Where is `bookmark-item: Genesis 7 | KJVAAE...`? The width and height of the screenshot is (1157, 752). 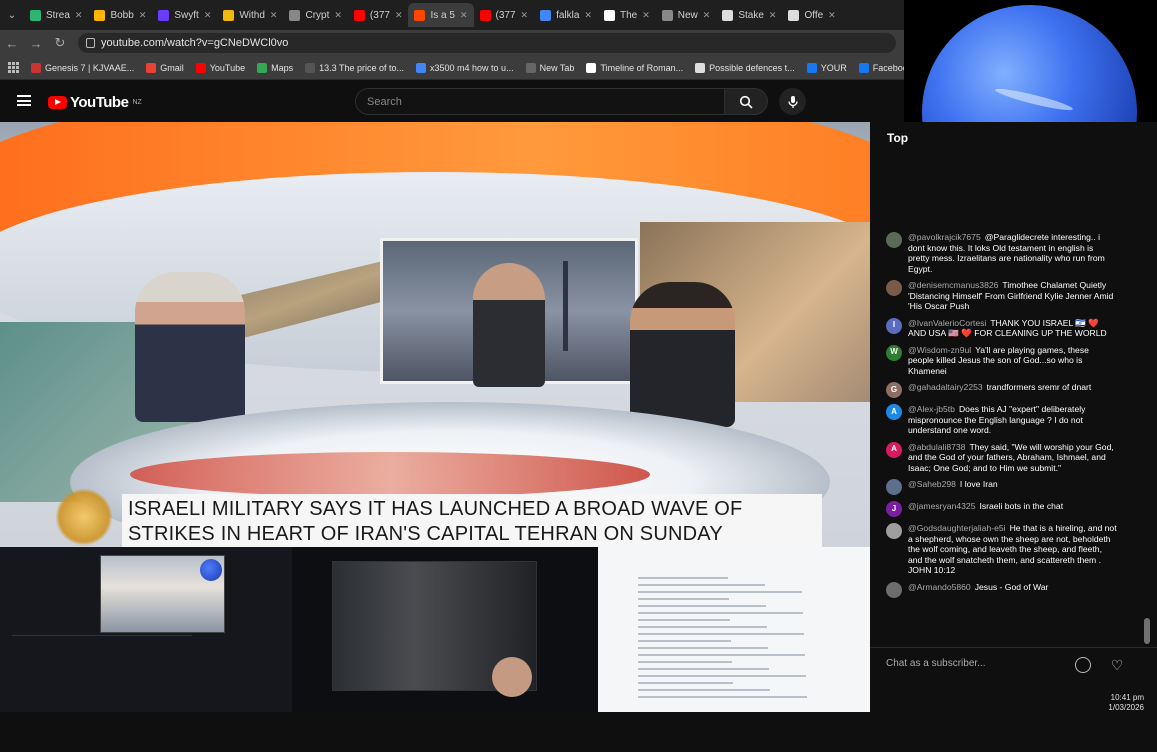 bookmark-item: Genesis 7 | KJVAAE... is located at coordinates (82, 67).